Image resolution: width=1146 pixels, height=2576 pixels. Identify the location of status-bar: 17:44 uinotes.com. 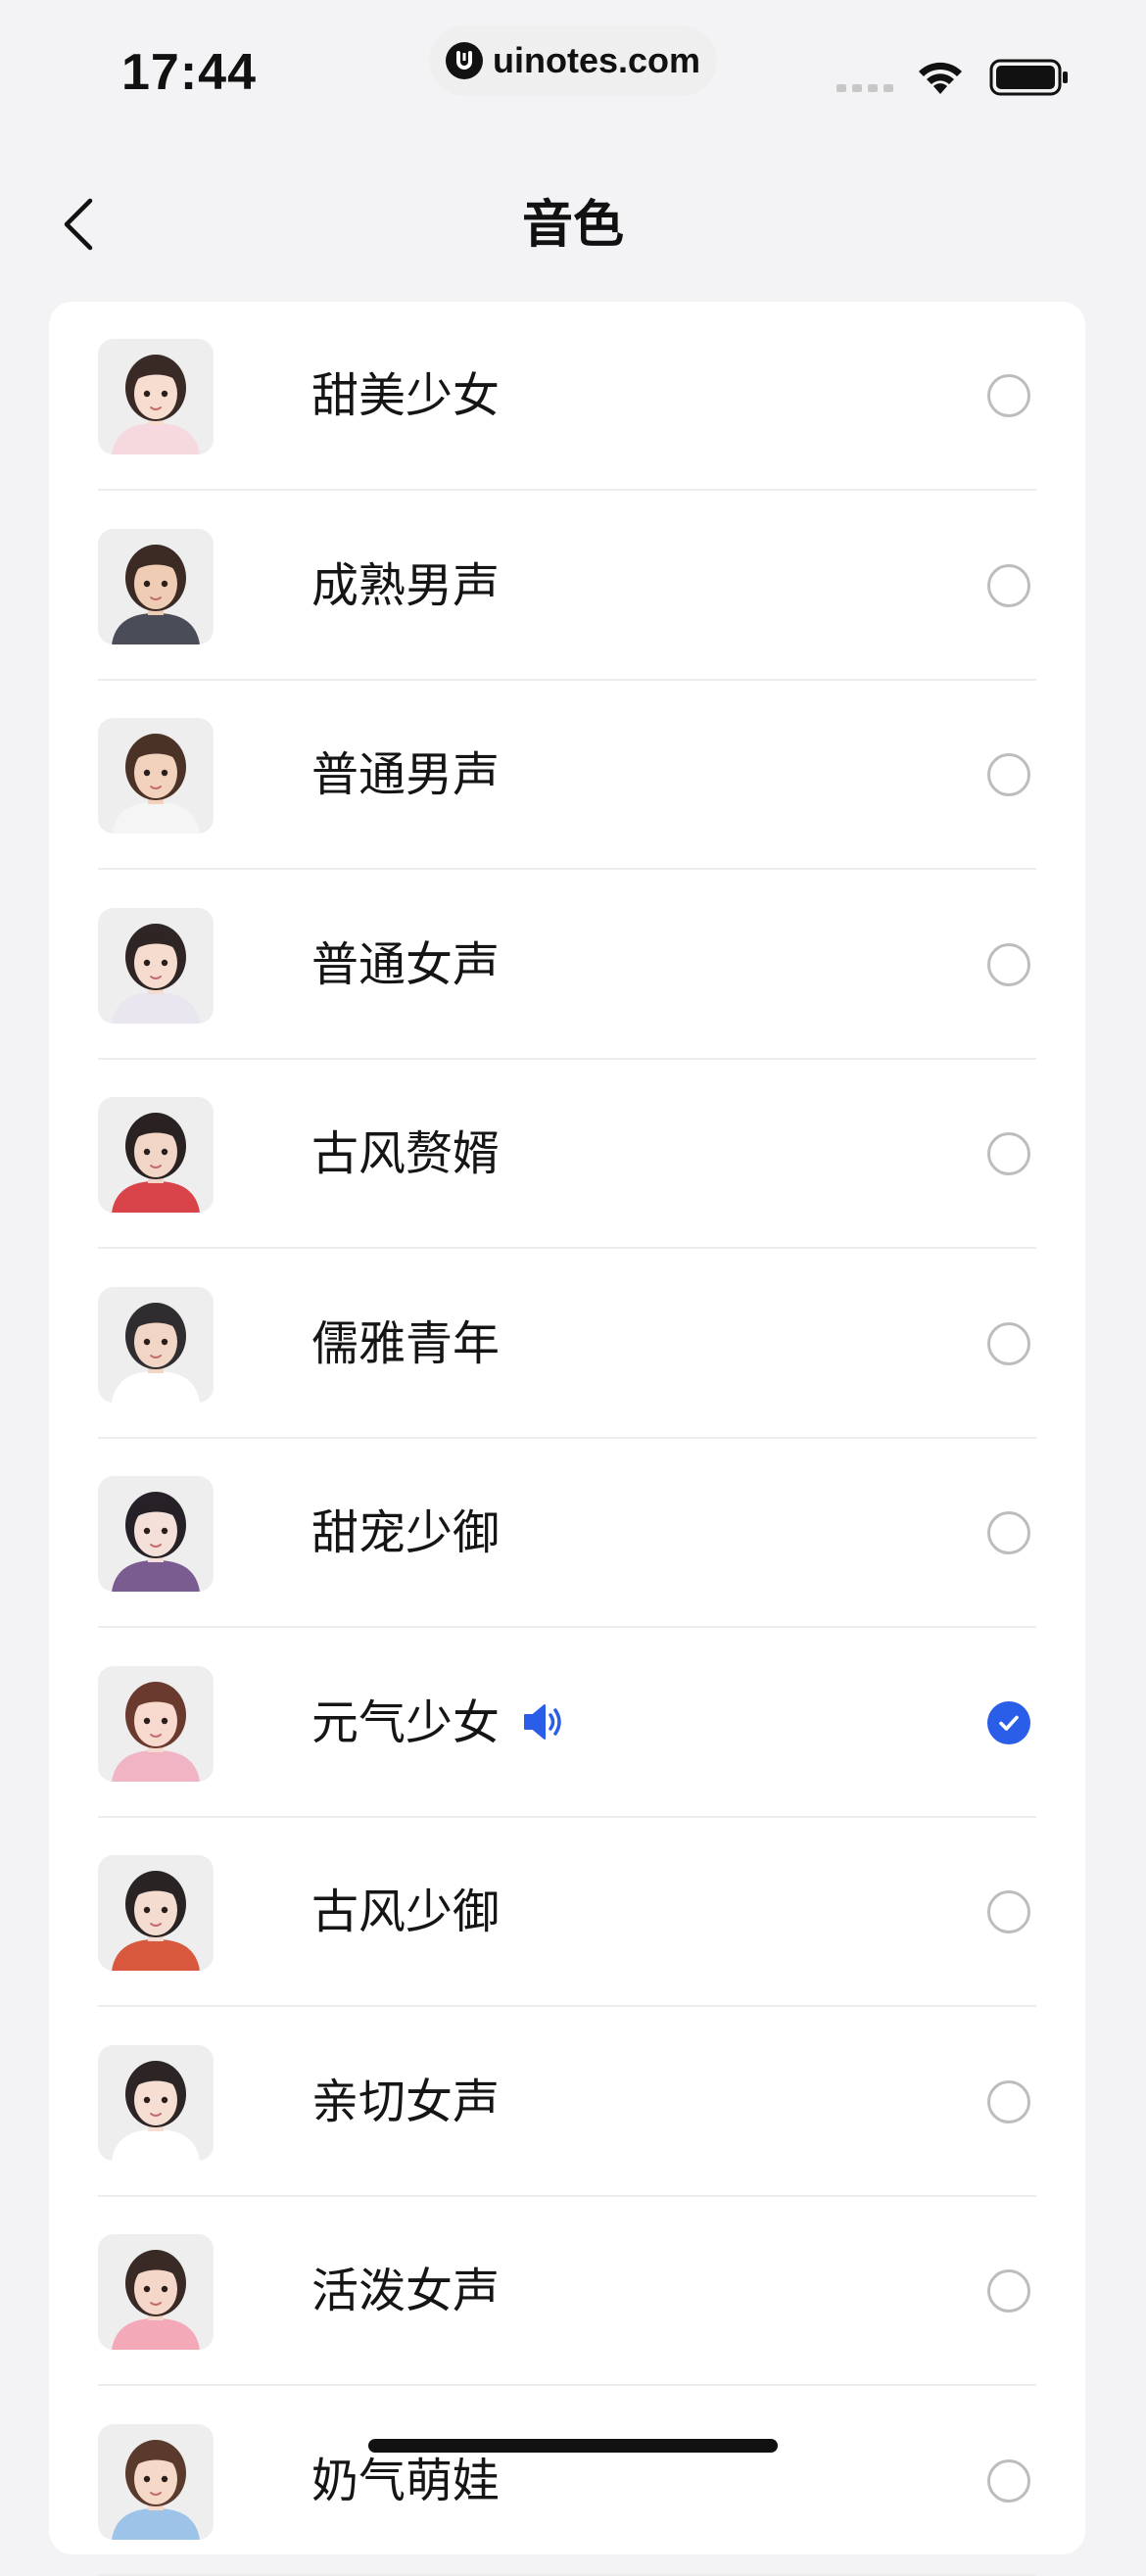
(573, 68).